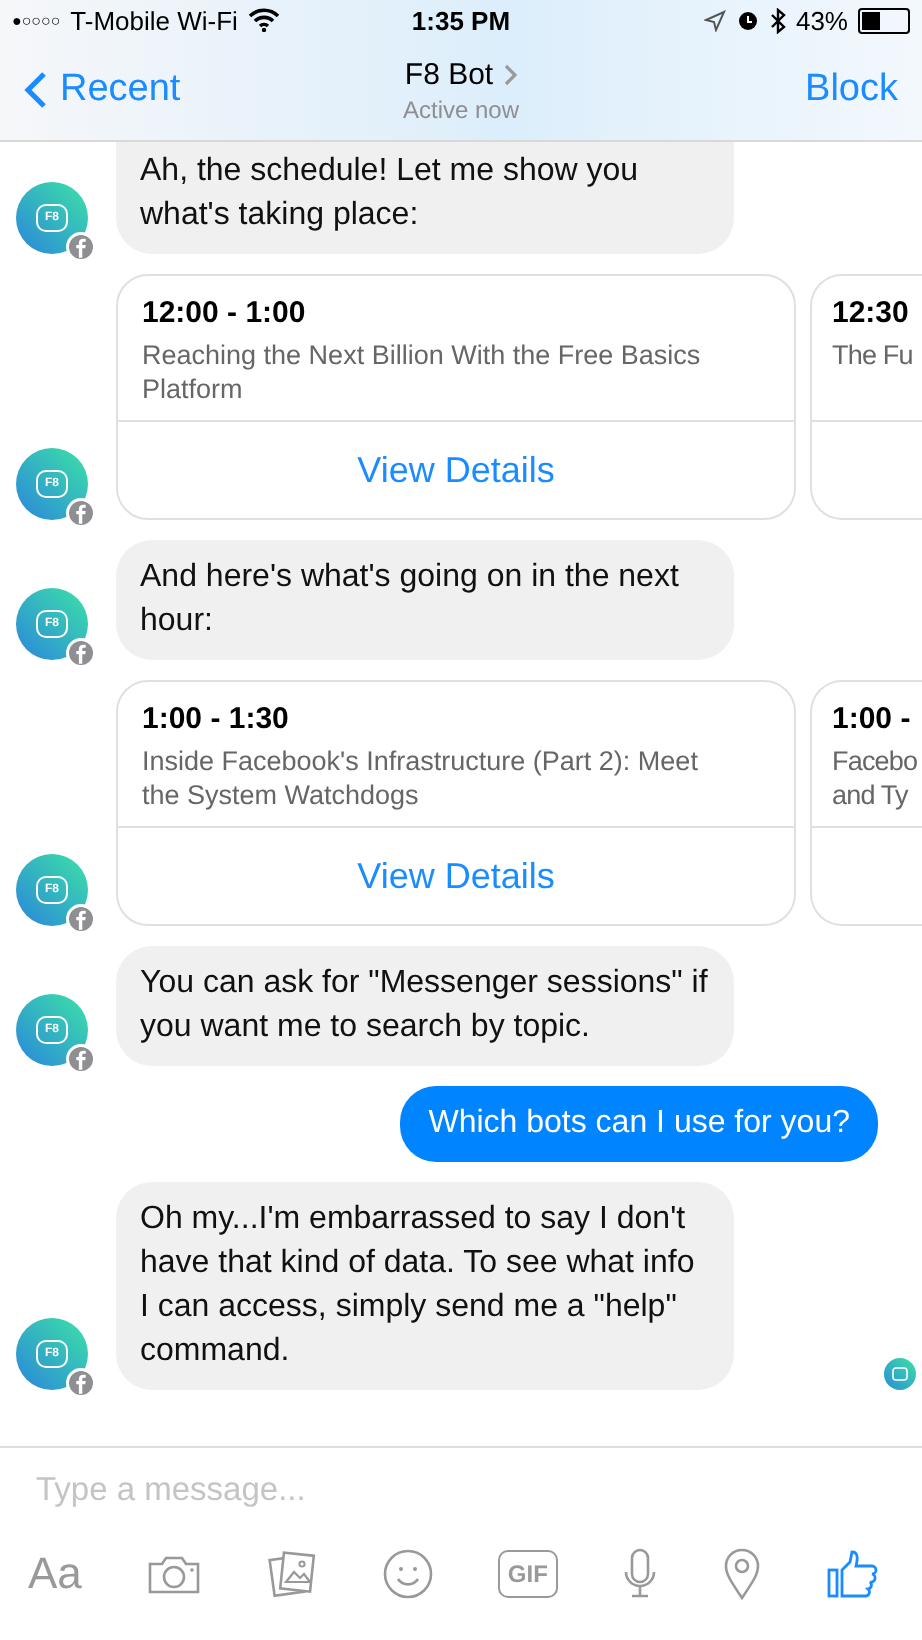  I want to click on thumbs-up-icon, so click(851, 1574).